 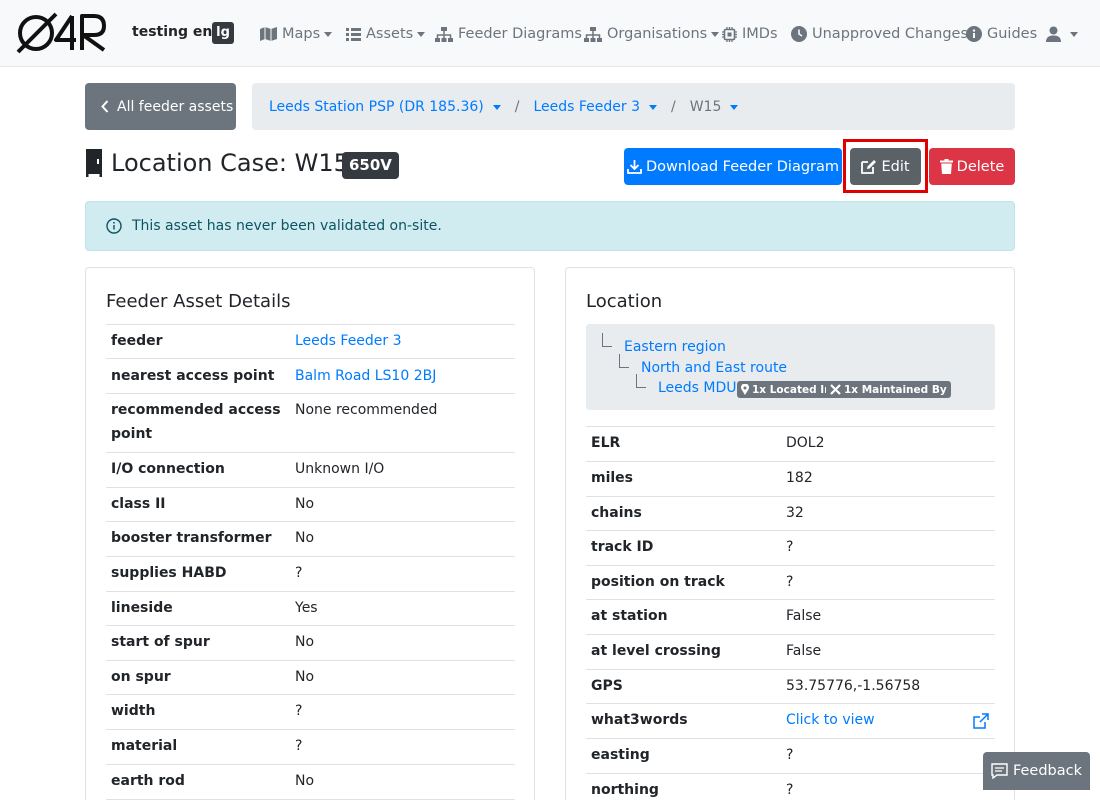 I want to click on table-row: track ID?, so click(x=790, y=548).